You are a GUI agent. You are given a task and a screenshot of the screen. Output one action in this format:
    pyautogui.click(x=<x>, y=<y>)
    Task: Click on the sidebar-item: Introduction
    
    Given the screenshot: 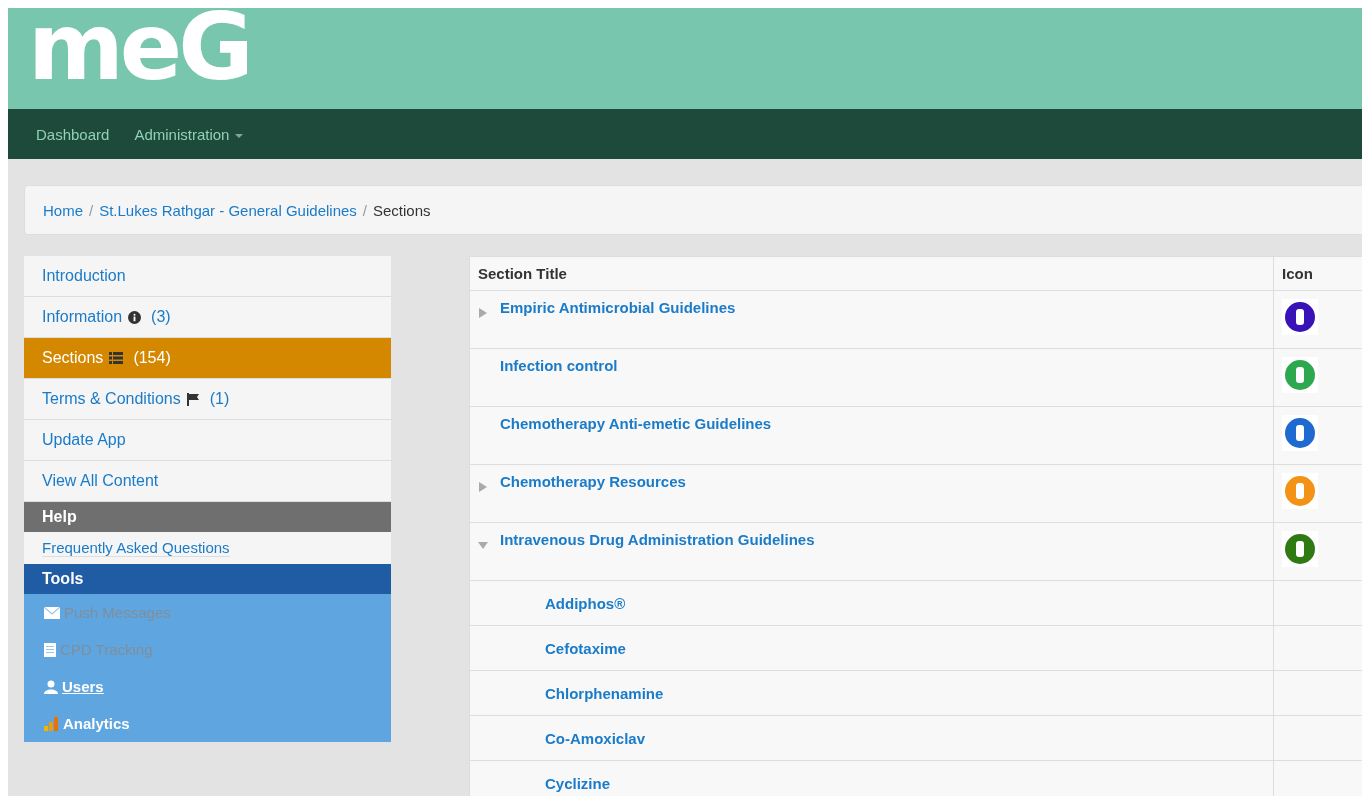 What is the action you would take?
    pyautogui.click(x=207, y=276)
    